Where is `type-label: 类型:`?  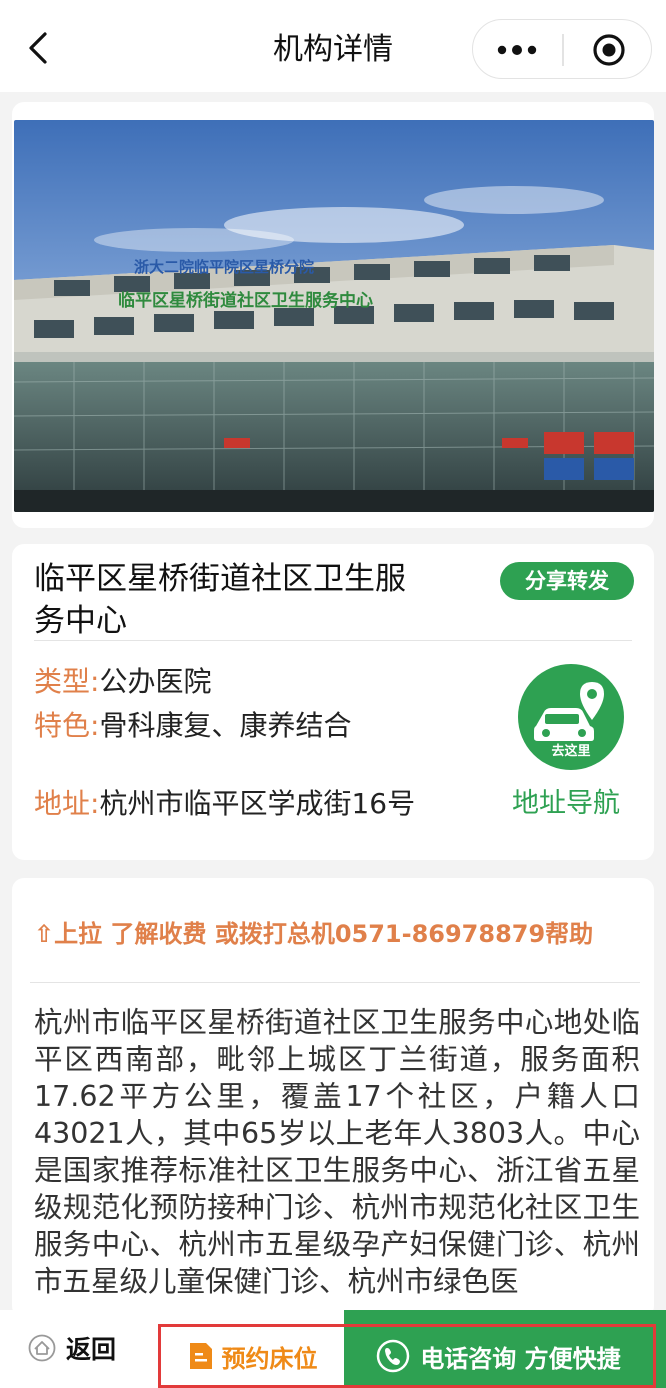 type-label: 类型: is located at coordinates (67, 681).